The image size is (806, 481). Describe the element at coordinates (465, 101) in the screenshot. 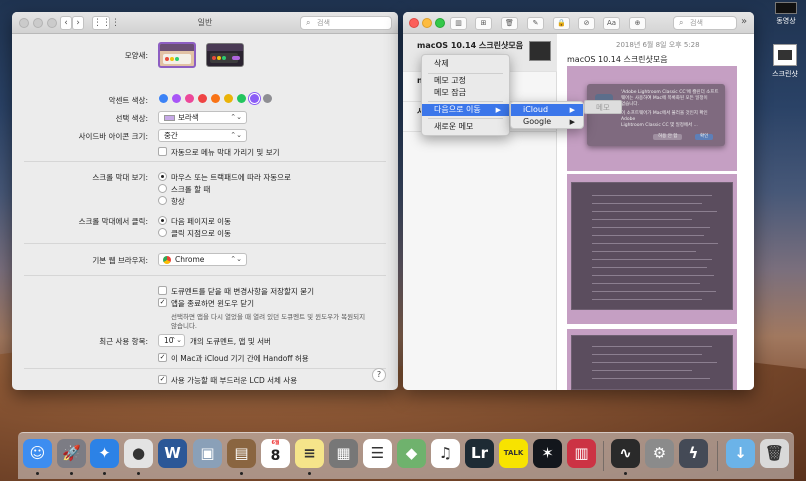

I see `menu-separator` at that location.